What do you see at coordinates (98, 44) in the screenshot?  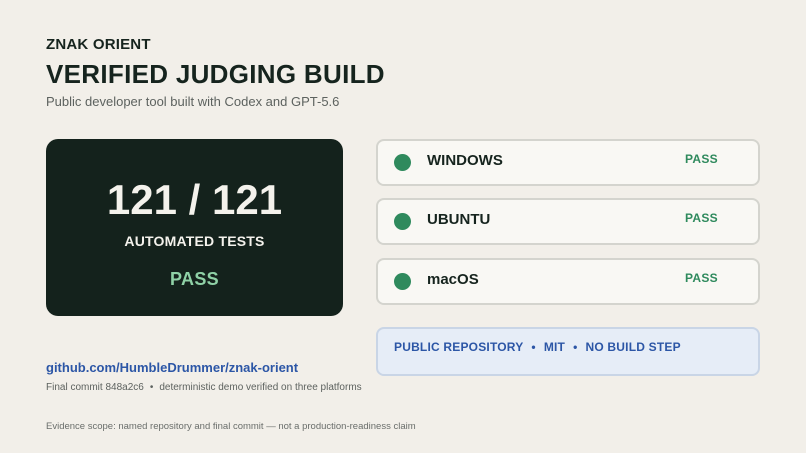 I see `brand-label: ZNAK ORIENT` at bounding box center [98, 44].